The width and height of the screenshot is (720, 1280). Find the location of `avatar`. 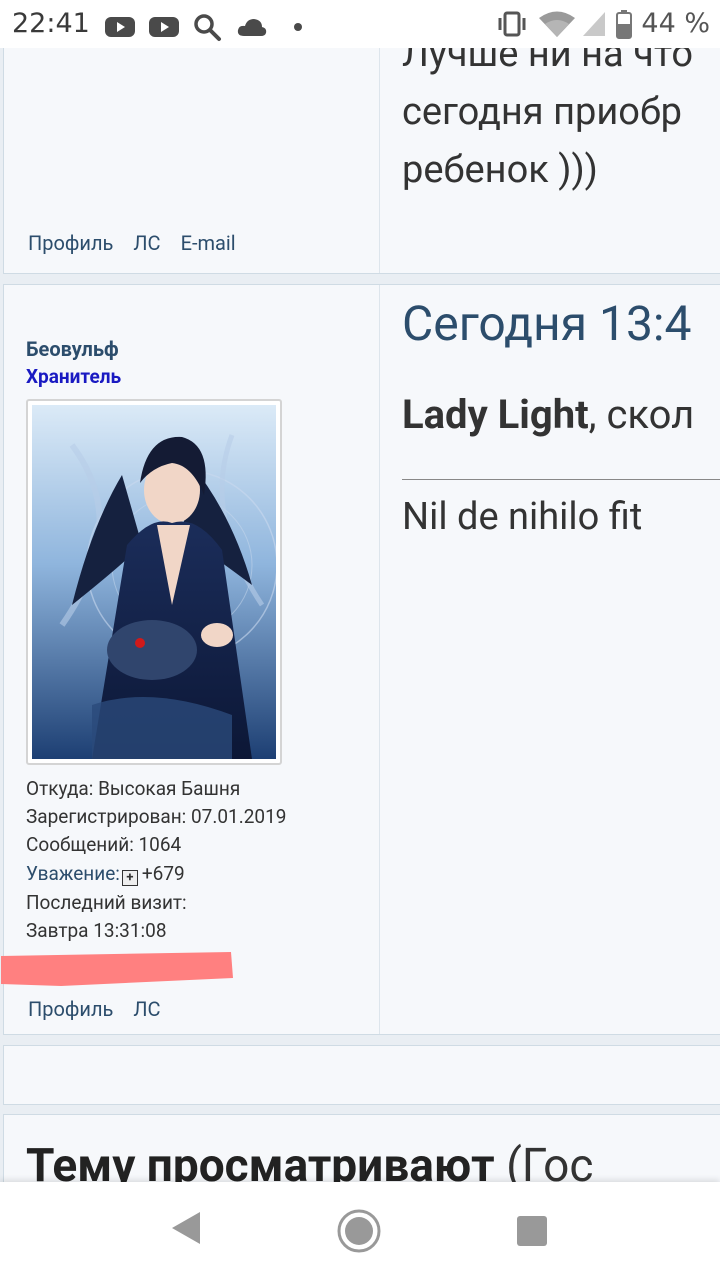

avatar is located at coordinates (154, 582).